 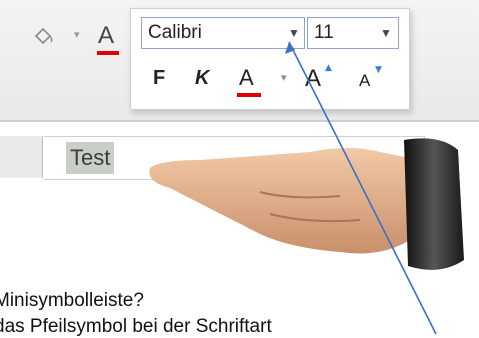 I want to click on font-color-dropdown-icon: ▾, so click(x=284, y=77).